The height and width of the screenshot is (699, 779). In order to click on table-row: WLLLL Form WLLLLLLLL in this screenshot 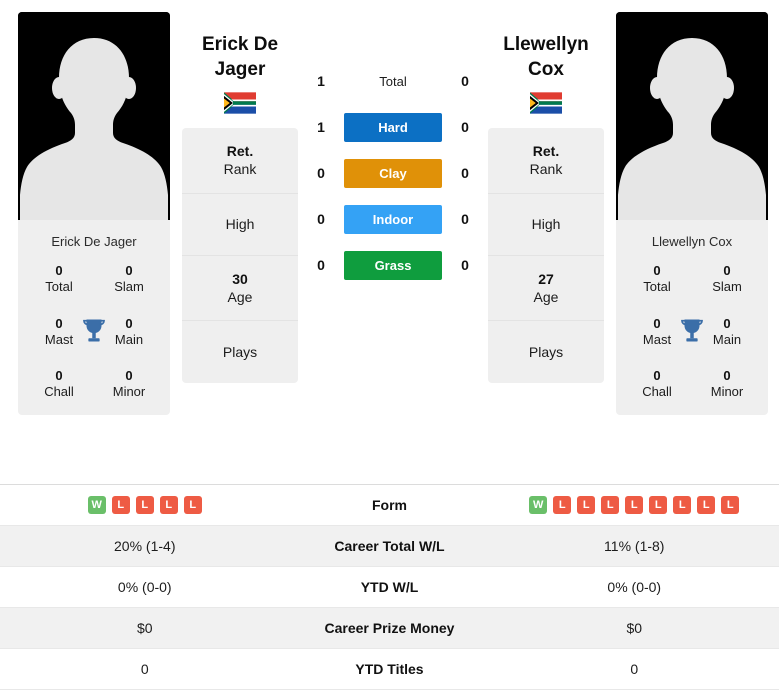, I will do `click(389, 505)`.